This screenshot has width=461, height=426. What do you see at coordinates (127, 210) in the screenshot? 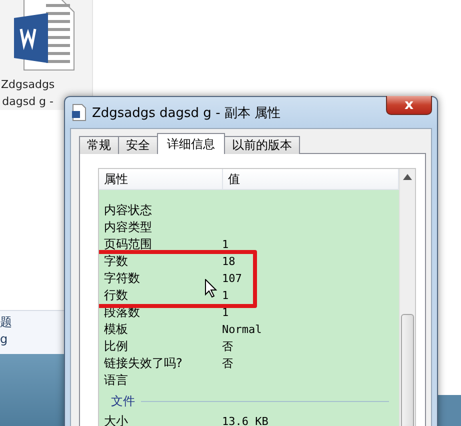
I see `property-name: 内容状态` at bounding box center [127, 210].